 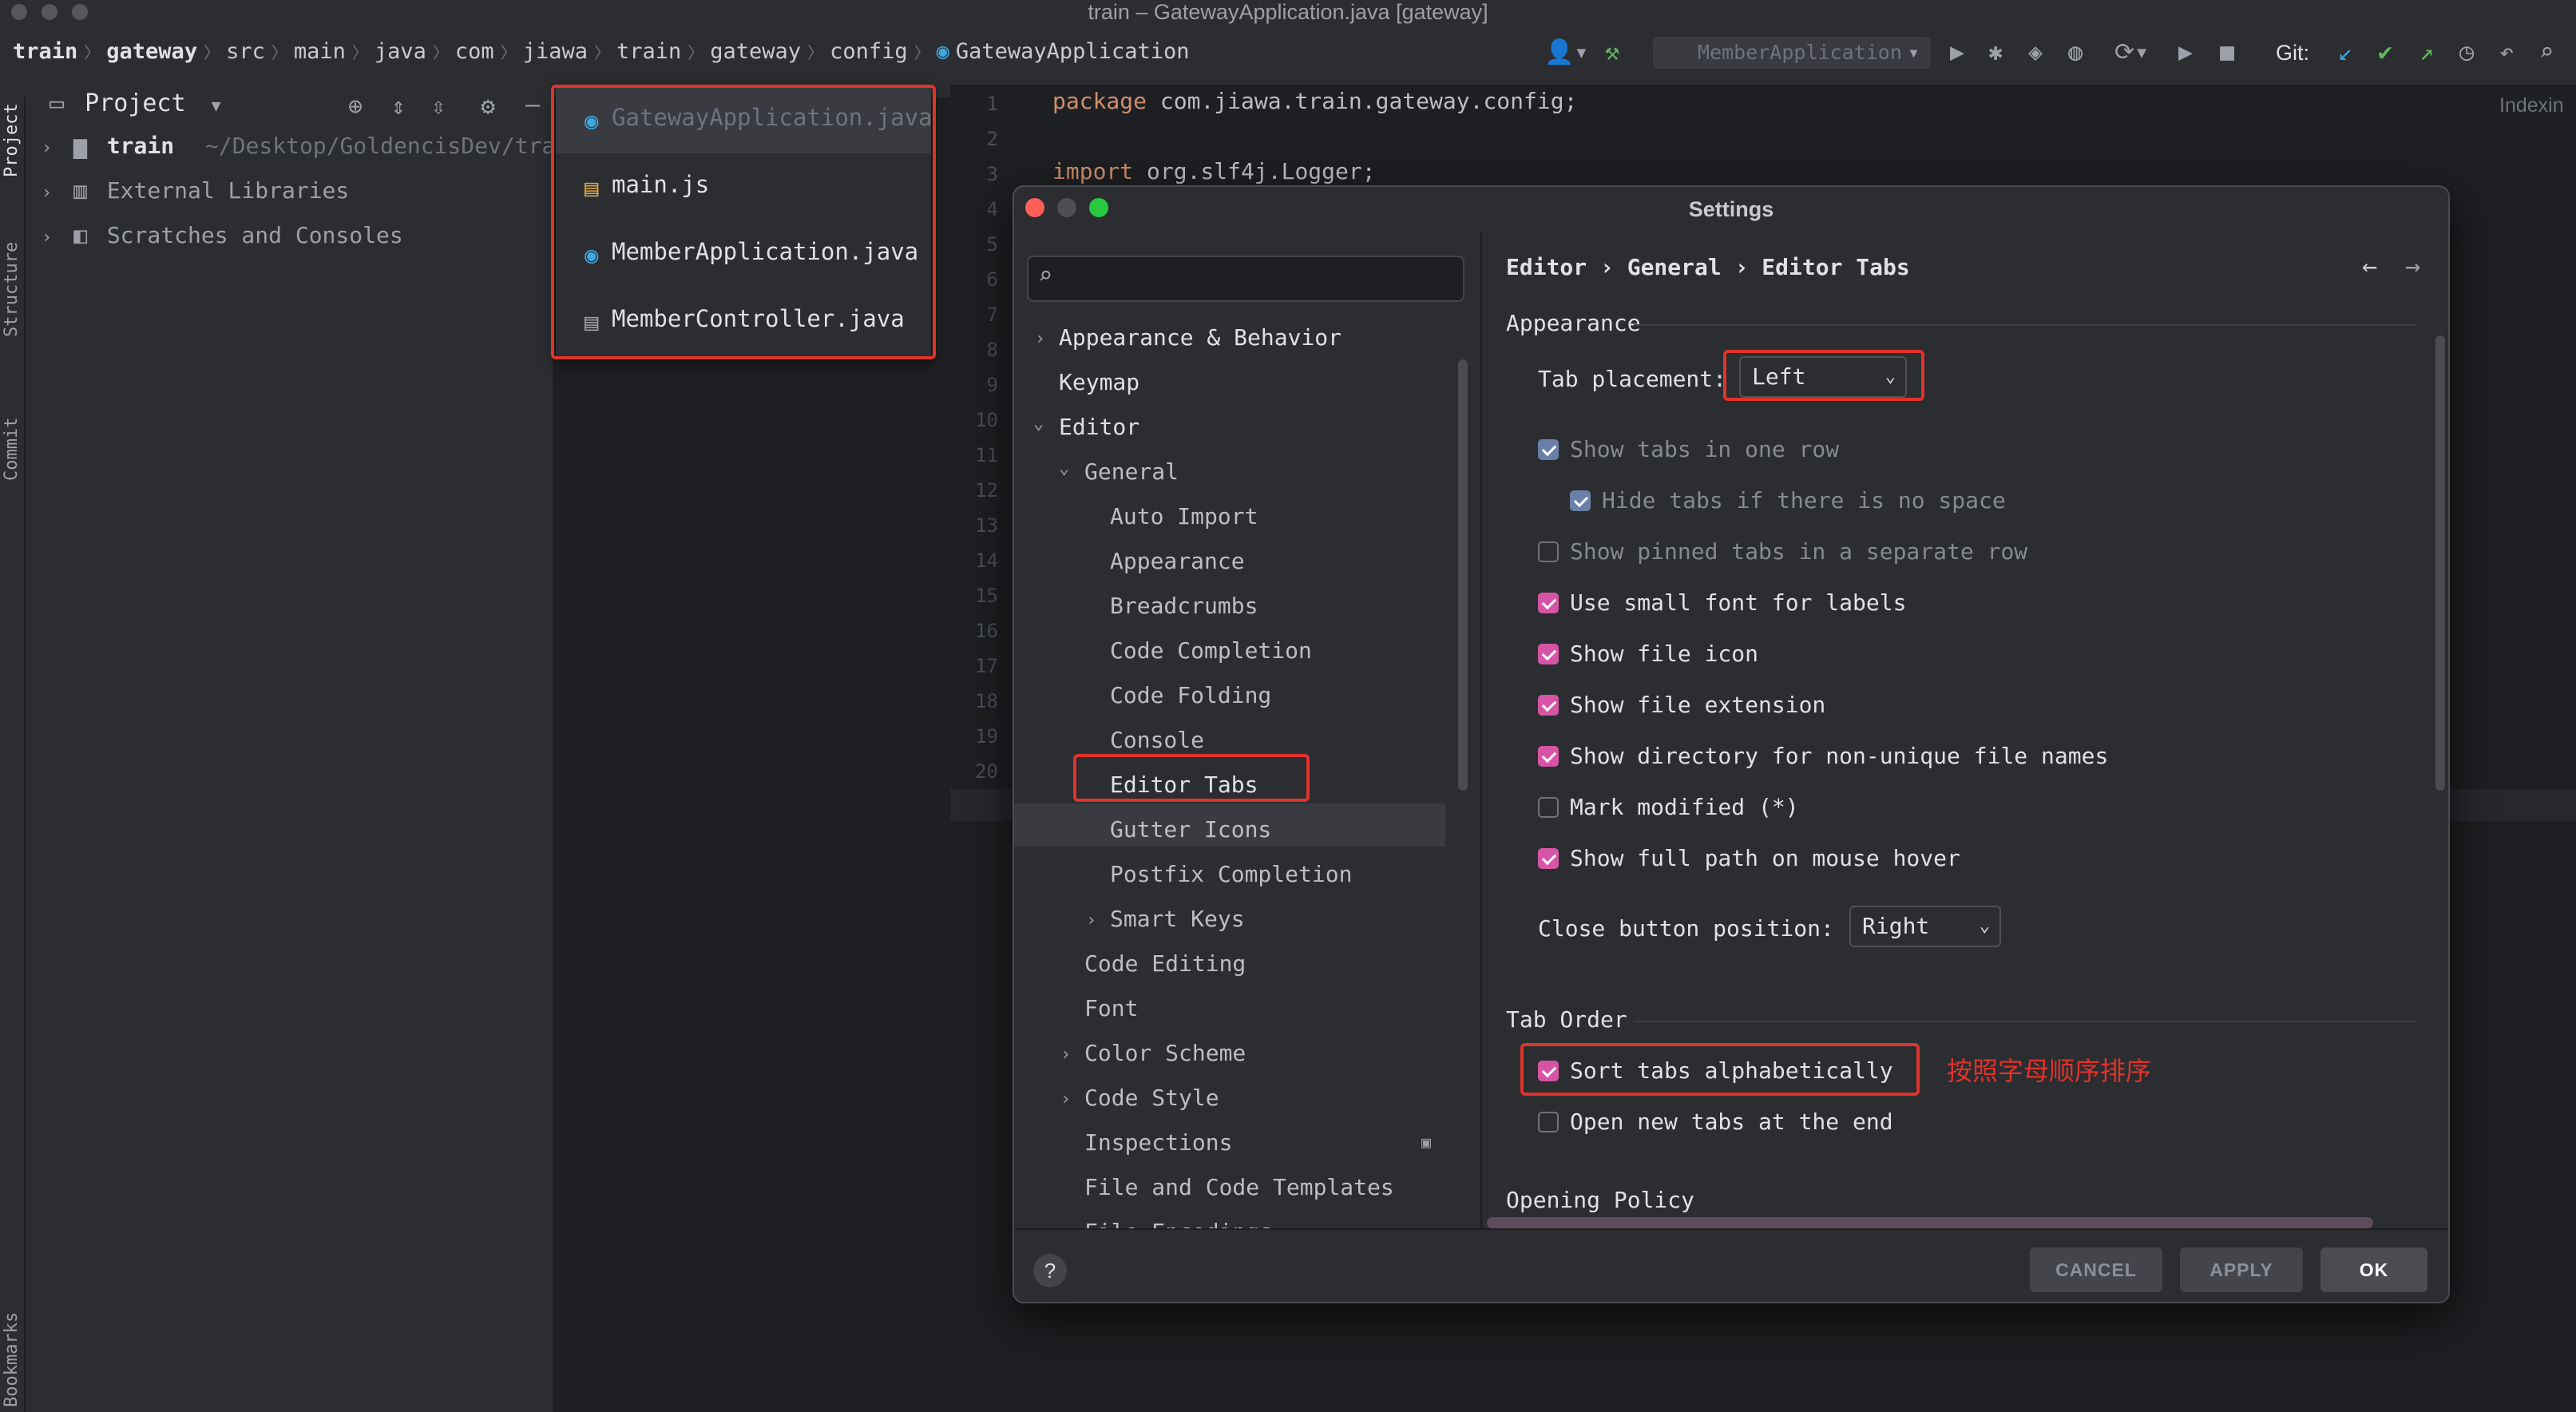 I want to click on option-show-file-icon: Show file icon, so click(x=1648, y=654).